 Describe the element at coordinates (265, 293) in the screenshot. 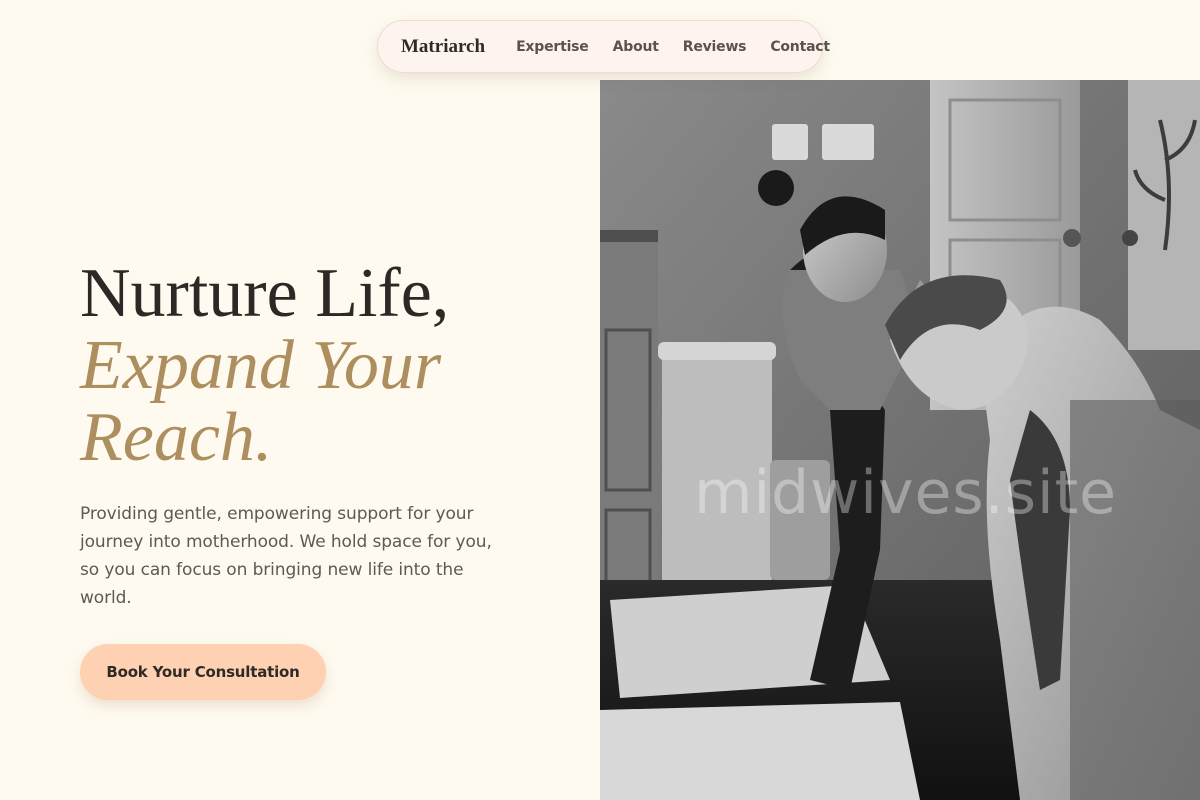

I see `hero-title-line: Nurture Life,` at that location.